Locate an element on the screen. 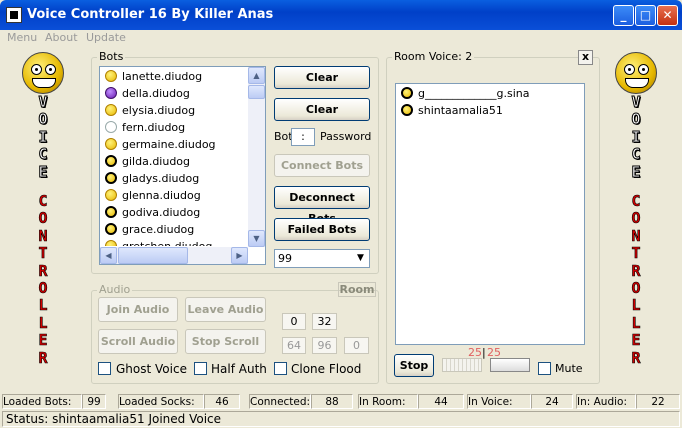 This screenshot has width=682, height=428. offline-icon is located at coordinates (111, 127).